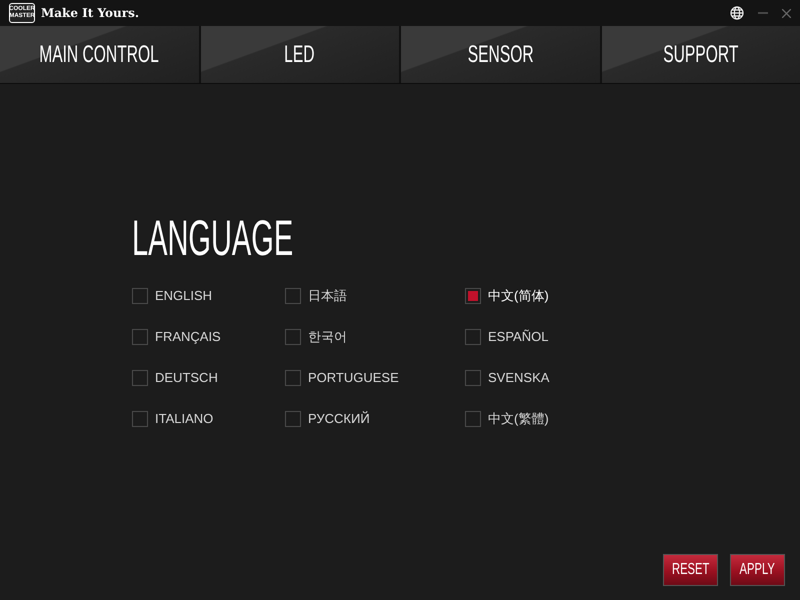 The image size is (800, 600). I want to click on language-label: SVENSKA, so click(519, 378).